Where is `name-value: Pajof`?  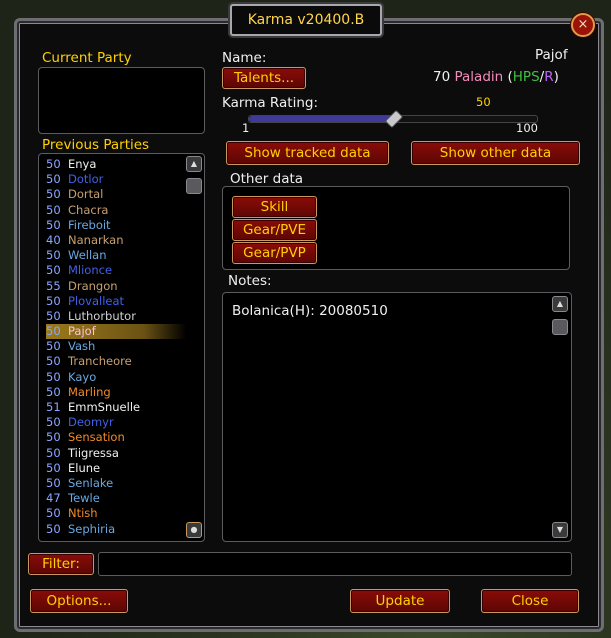
name-value: Pajof is located at coordinates (551, 55).